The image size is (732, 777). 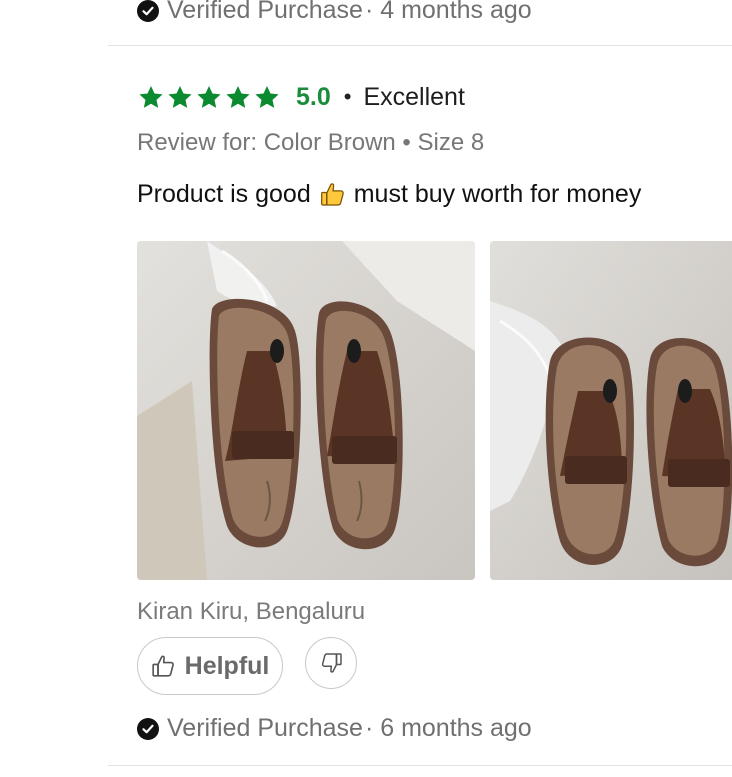 I want to click on review-text: Product is good must buy worth for money, so click(x=389, y=194).